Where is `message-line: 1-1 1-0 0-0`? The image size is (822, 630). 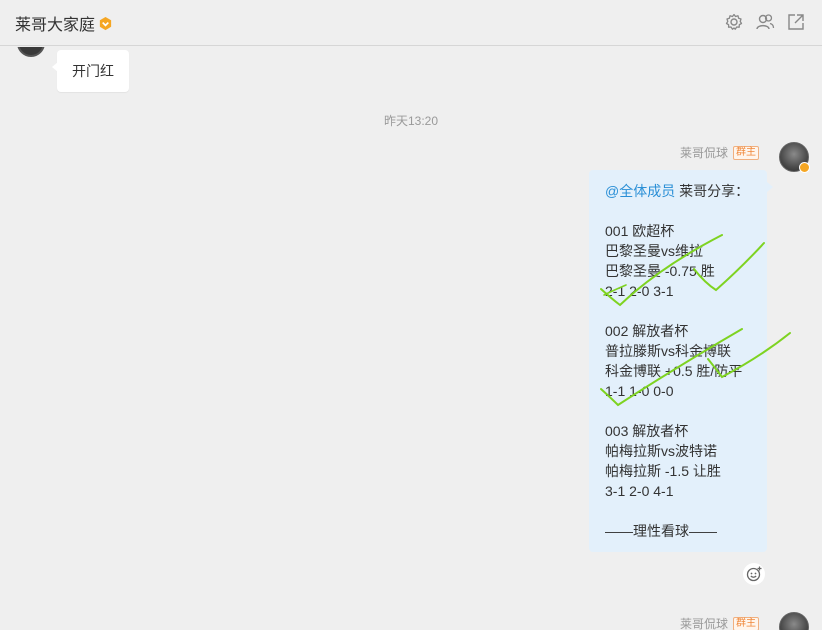
message-line: 1-1 1-0 0-0 is located at coordinates (639, 391).